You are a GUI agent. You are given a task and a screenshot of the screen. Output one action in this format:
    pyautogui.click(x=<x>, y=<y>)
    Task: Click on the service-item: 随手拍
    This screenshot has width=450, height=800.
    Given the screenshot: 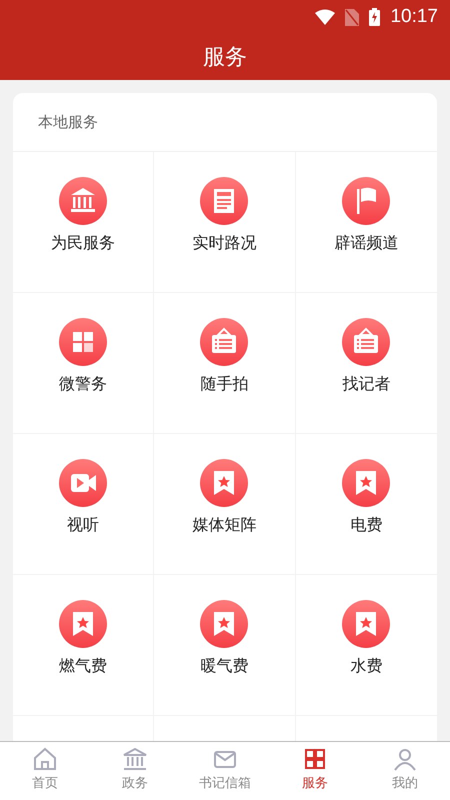 What is the action you would take?
    pyautogui.click(x=225, y=363)
    